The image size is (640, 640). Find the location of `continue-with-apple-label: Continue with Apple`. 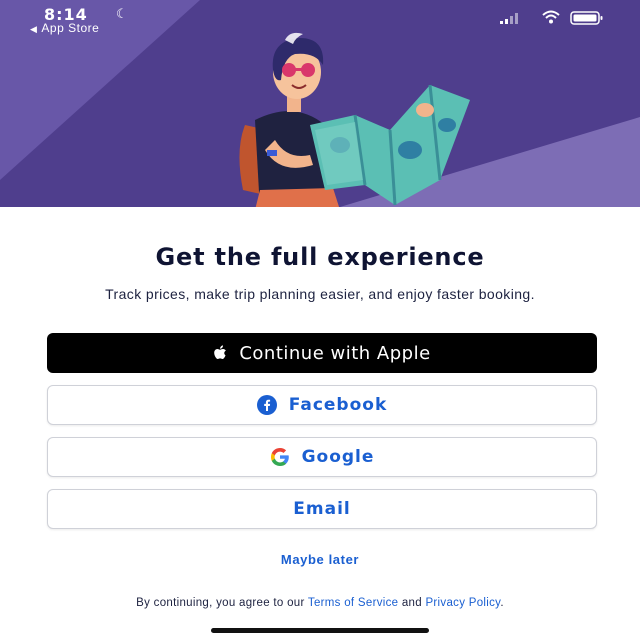

continue-with-apple-label: Continue with Apple is located at coordinates (335, 353).